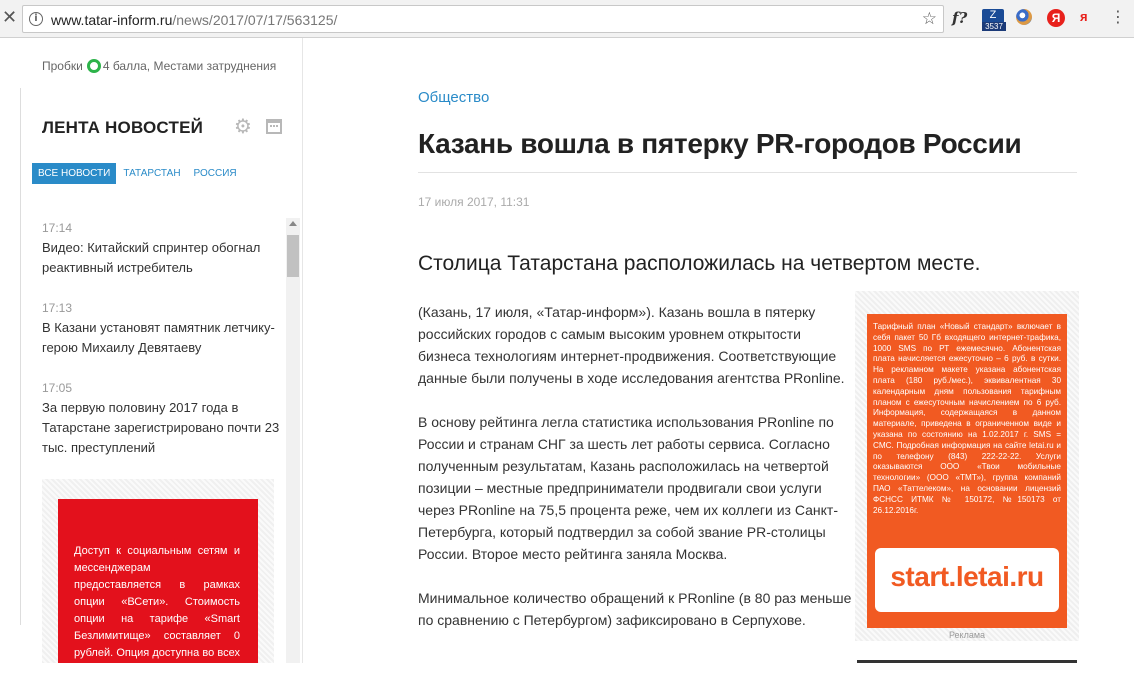 The image size is (1134, 679). I want to click on feed-title: ЛЕНТА НОВОСТЕЙ, so click(123, 127).